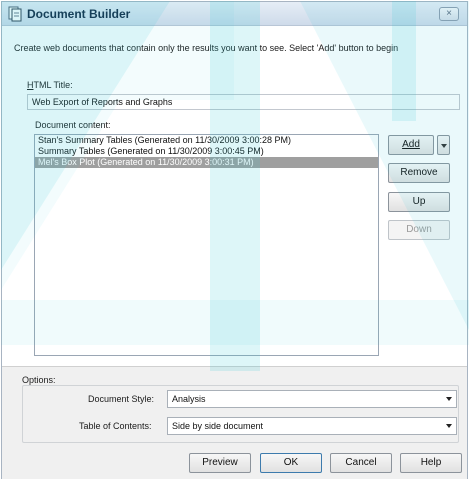 The height and width of the screenshot is (480, 469). Describe the element at coordinates (234, 14) in the screenshot. I see `title-bar: Document Builder ×` at that location.